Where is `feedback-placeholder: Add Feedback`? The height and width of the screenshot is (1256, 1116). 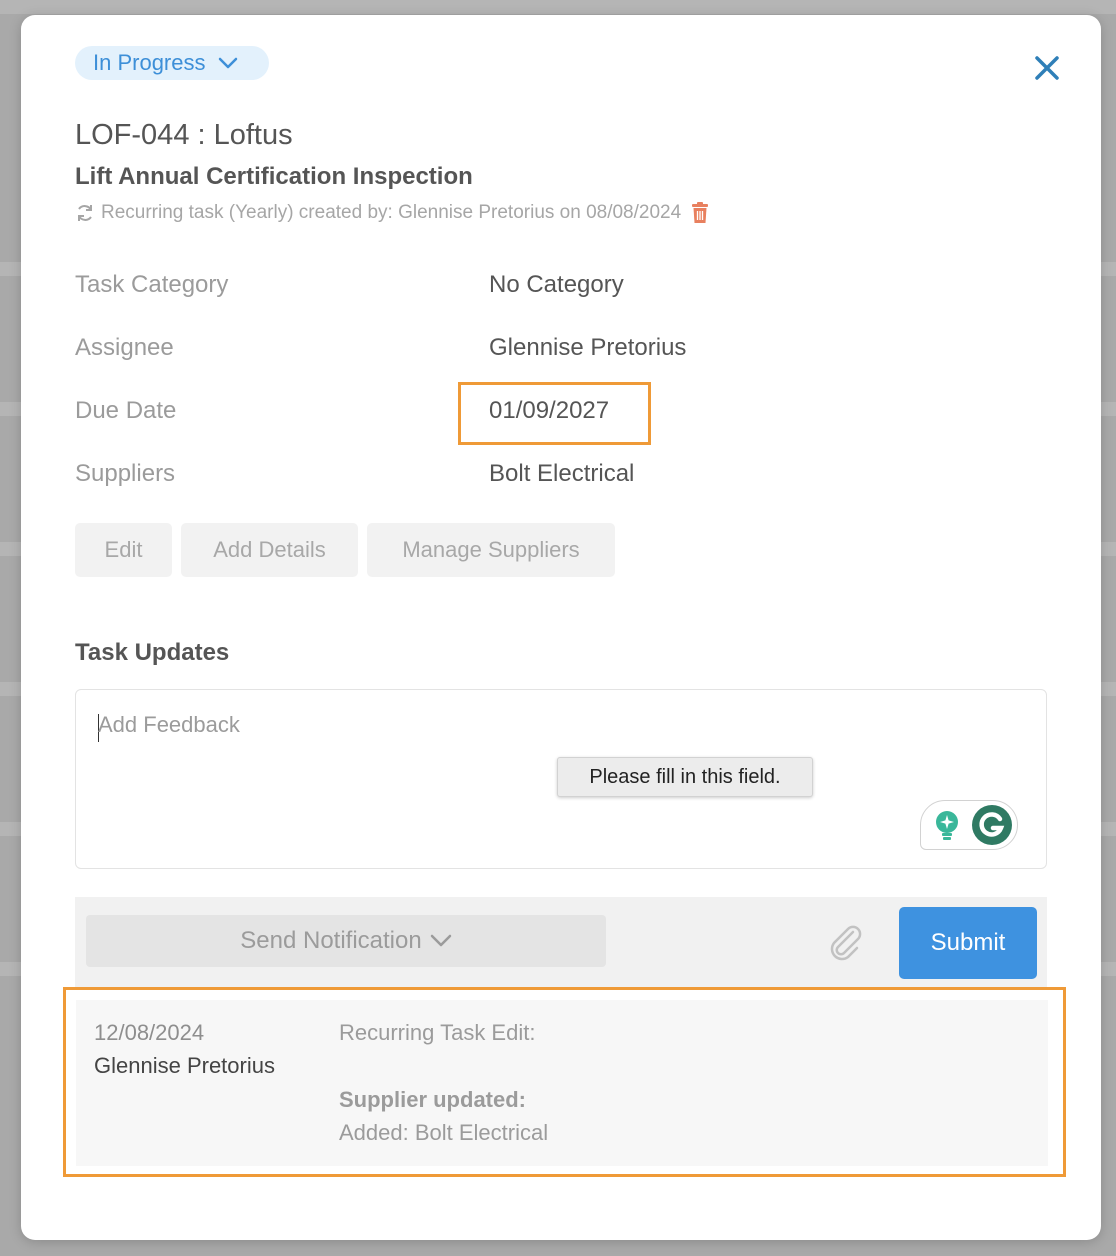 feedback-placeholder: Add Feedback is located at coordinates (169, 724).